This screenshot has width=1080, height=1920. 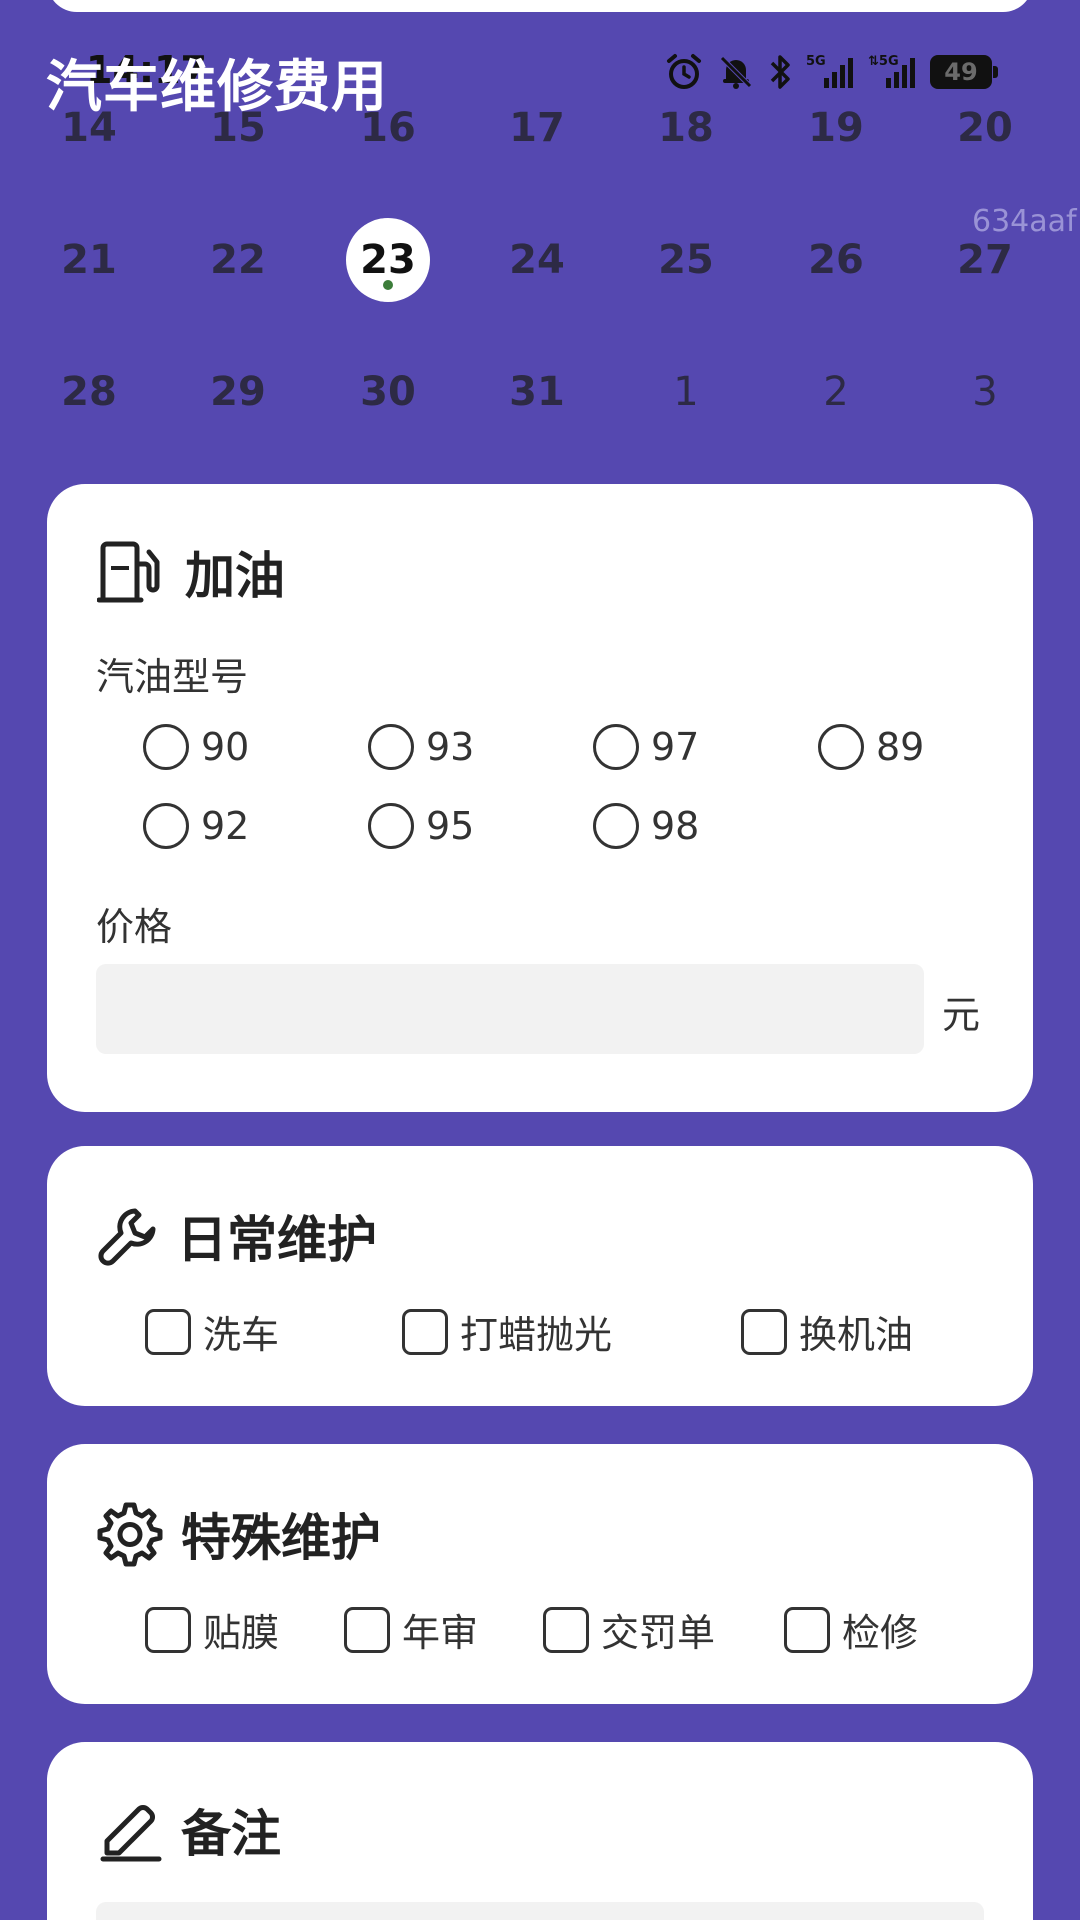 What do you see at coordinates (883, 61) in the screenshot?
I see `svg-text: ⇅5G` at bounding box center [883, 61].